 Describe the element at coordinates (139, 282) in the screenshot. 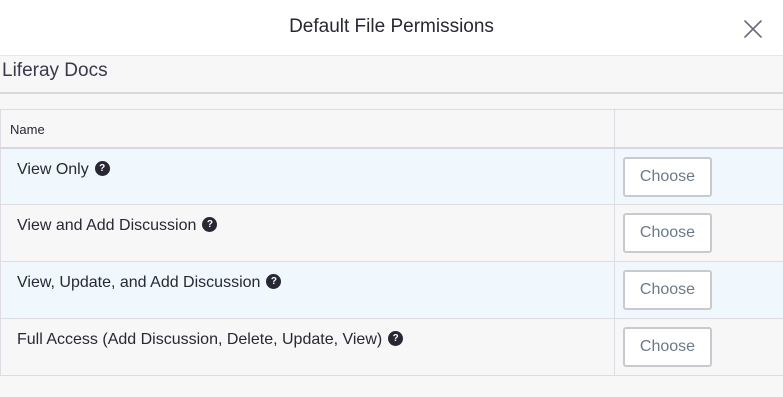

I see `permission-label: View, Update, and Add Discussion` at that location.